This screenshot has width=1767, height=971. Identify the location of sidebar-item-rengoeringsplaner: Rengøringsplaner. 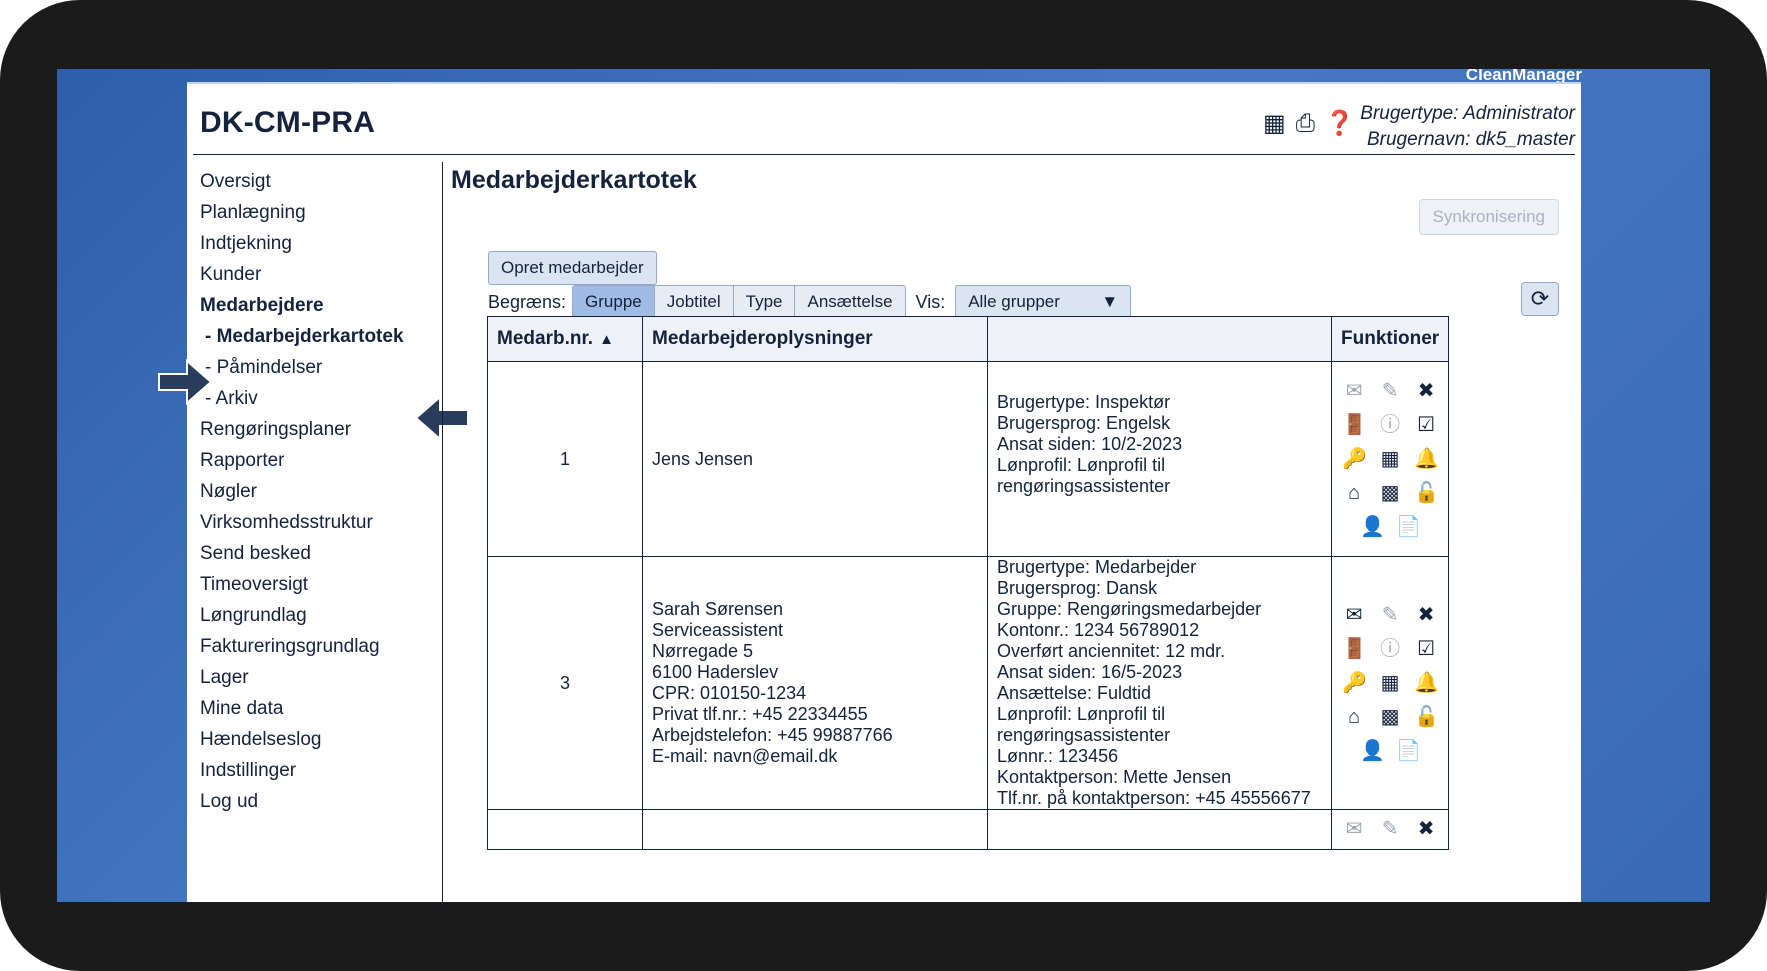
(310, 429).